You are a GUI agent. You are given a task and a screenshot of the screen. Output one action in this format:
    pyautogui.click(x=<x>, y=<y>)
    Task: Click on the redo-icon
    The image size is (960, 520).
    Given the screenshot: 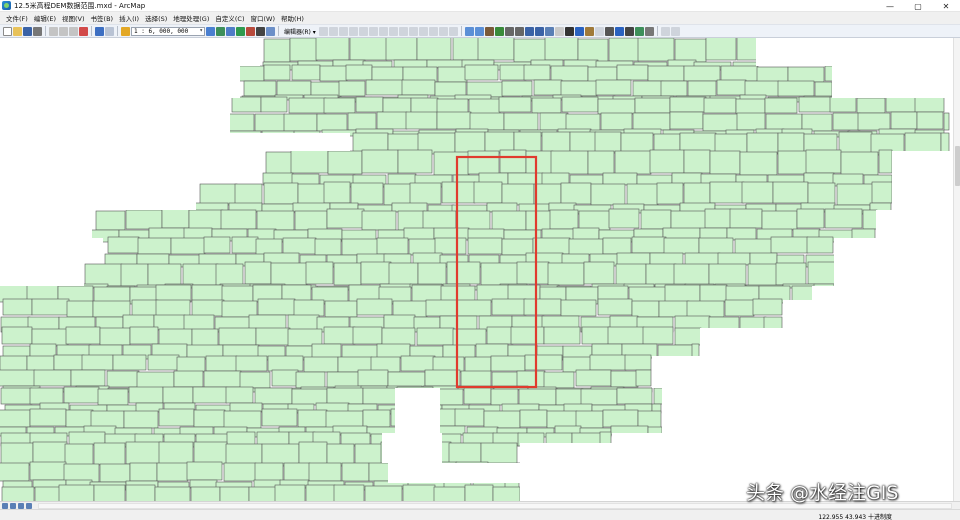 What is the action you would take?
    pyautogui.click(x=109, y=31)
    